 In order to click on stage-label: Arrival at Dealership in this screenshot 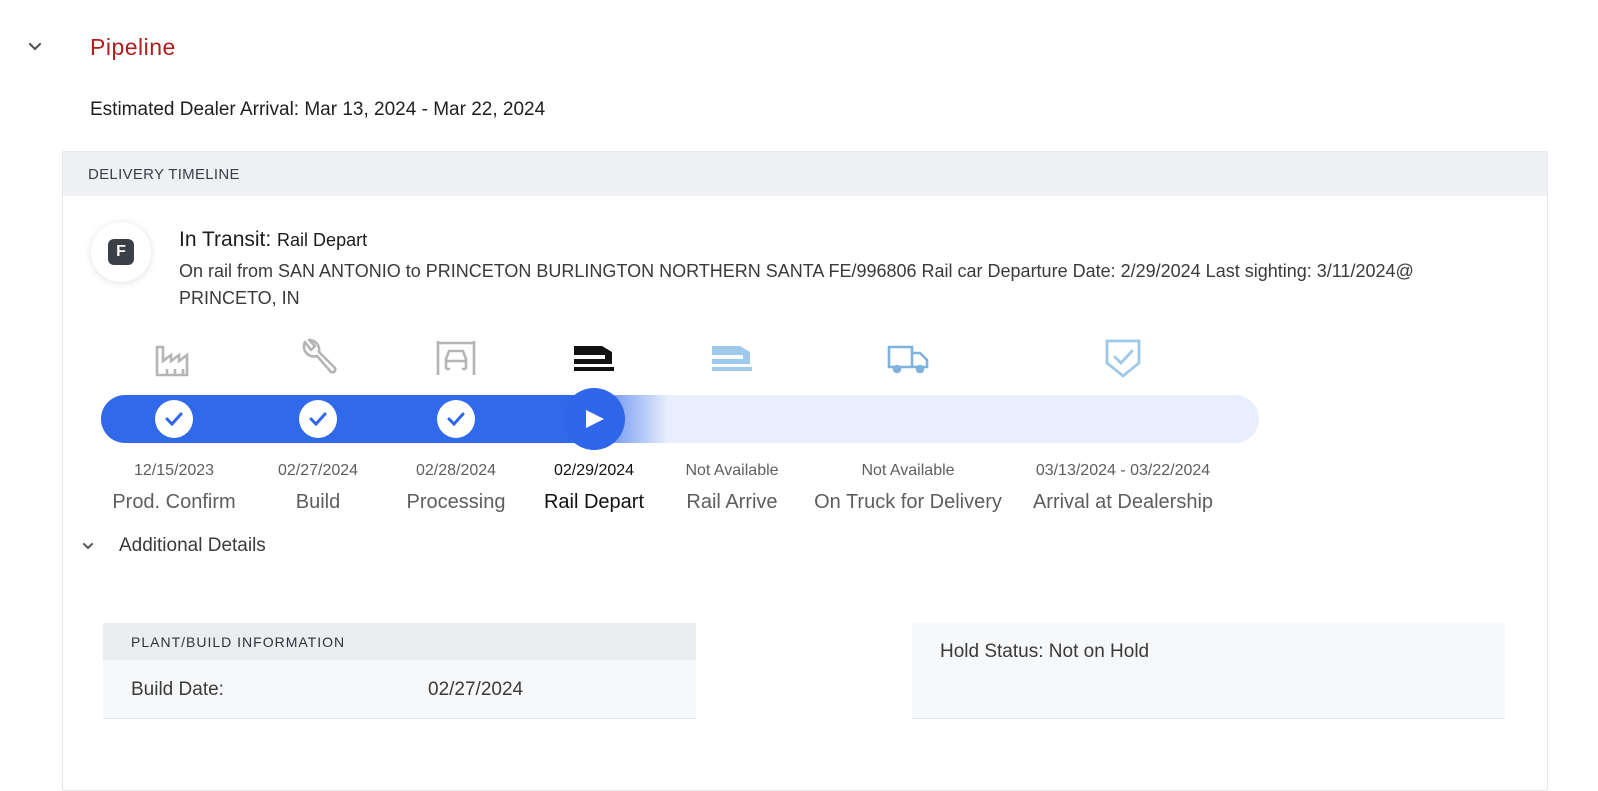, I will do `click(1123, 502)`.